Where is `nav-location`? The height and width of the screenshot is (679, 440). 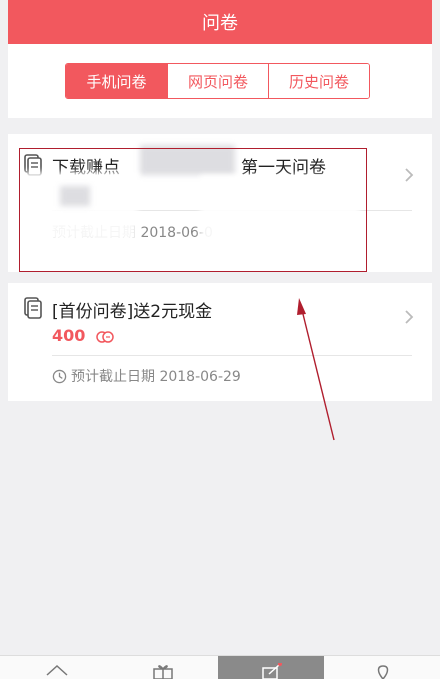 nav-location is located at coordinates (383, 667).